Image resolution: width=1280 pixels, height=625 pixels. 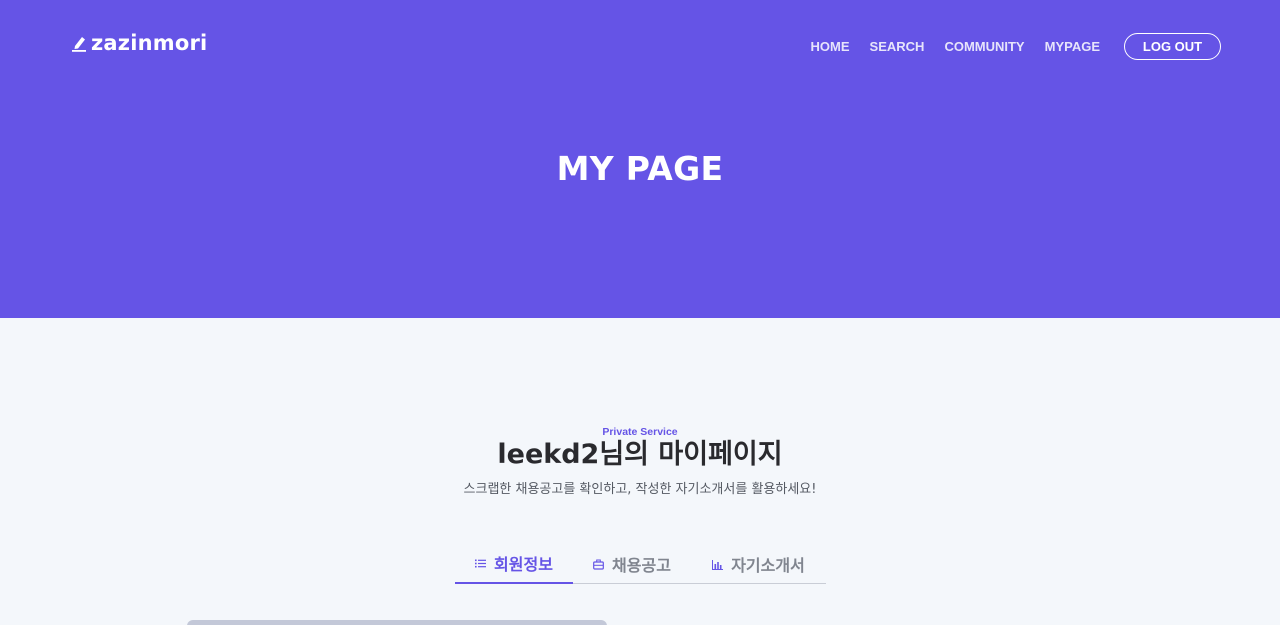 What do you see at coordinates (1072, 47) in the screenshot?
I see `nav-mypage: MYPAGE` at bounding box center [1072, 47].